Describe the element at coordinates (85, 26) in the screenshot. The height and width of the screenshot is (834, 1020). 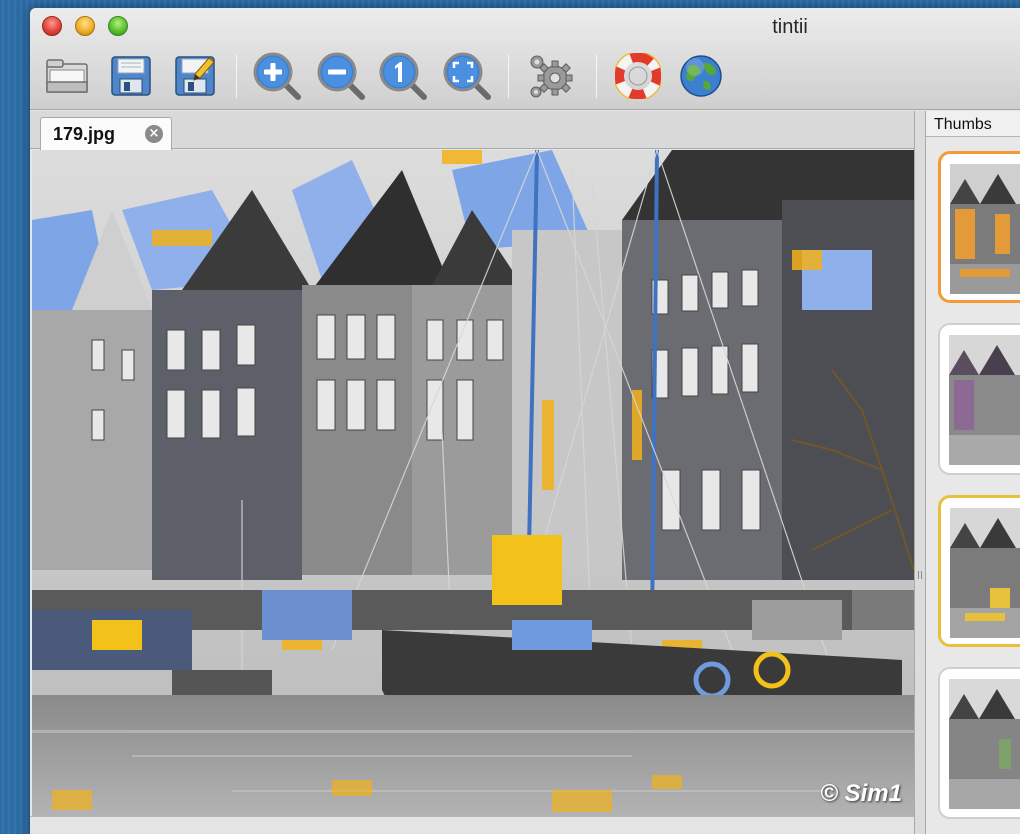
I see `minimize-window-button` at that location.